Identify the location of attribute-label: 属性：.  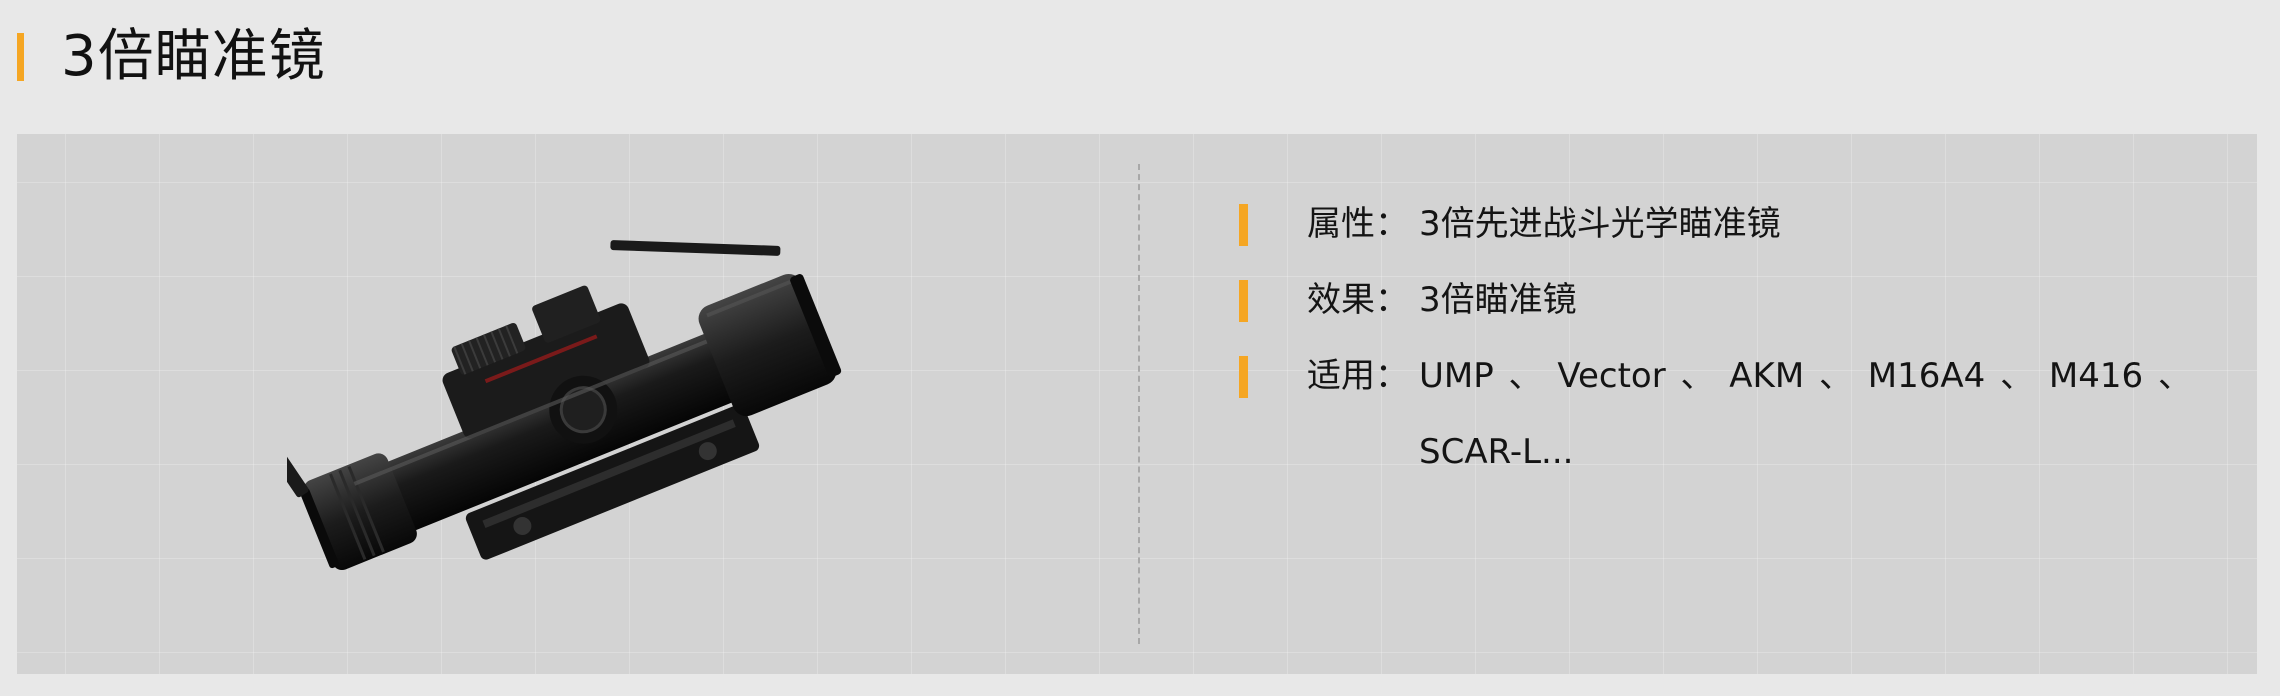
(1358, 224).